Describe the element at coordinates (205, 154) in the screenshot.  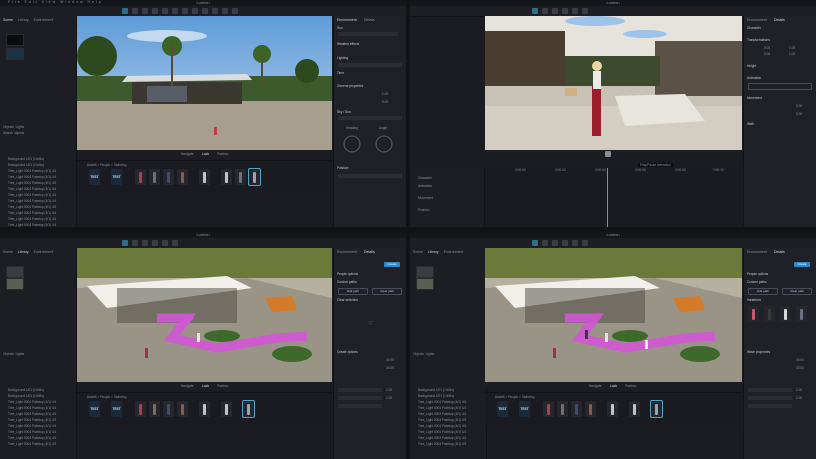
I see `mode-look: Look` at that location.